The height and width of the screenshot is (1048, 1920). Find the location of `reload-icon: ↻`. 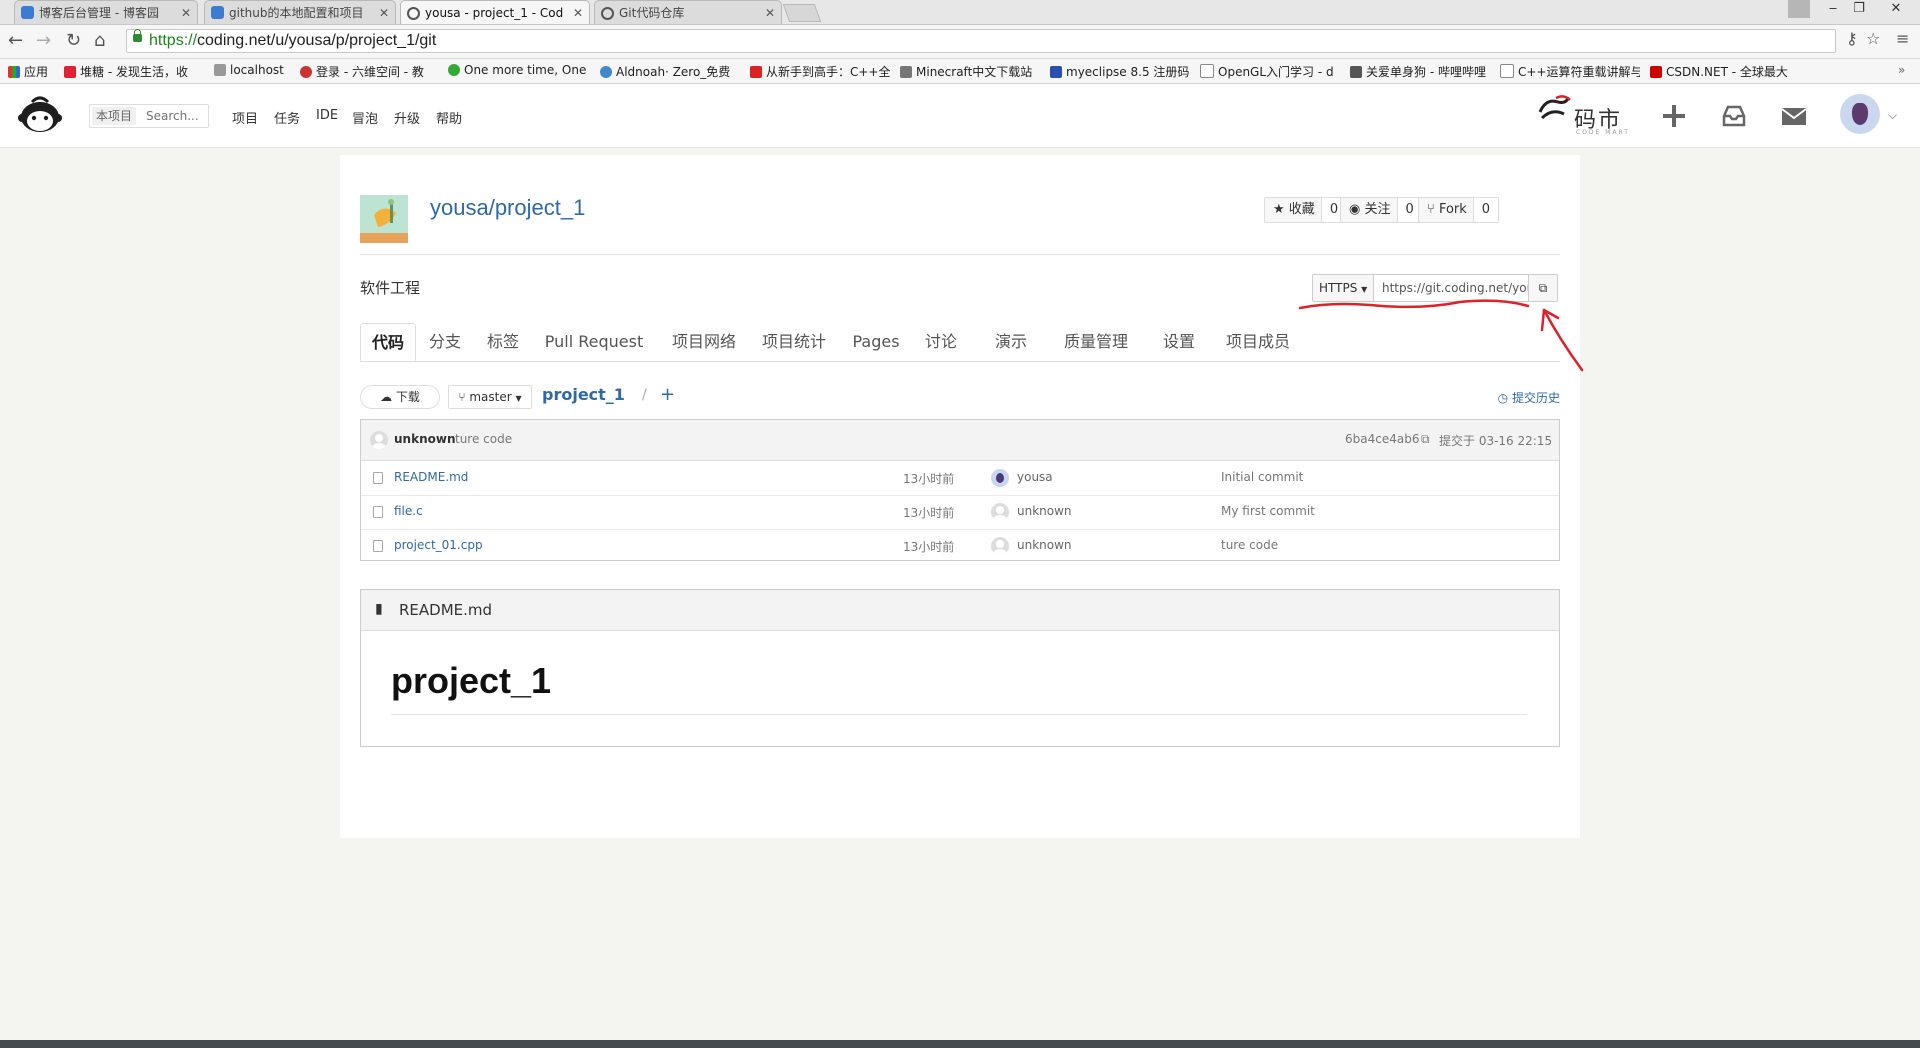

reload-icon: ↻ is located at coordinates (73, 41).